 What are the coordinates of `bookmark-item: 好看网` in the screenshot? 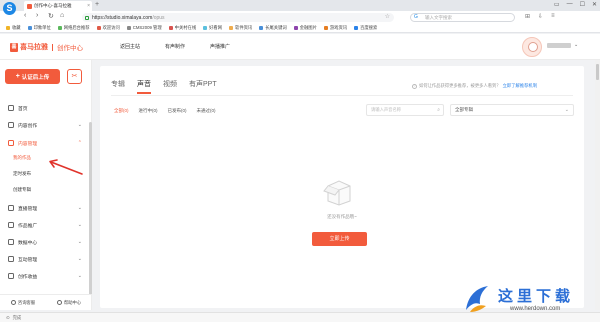 It's located at (212, 28).